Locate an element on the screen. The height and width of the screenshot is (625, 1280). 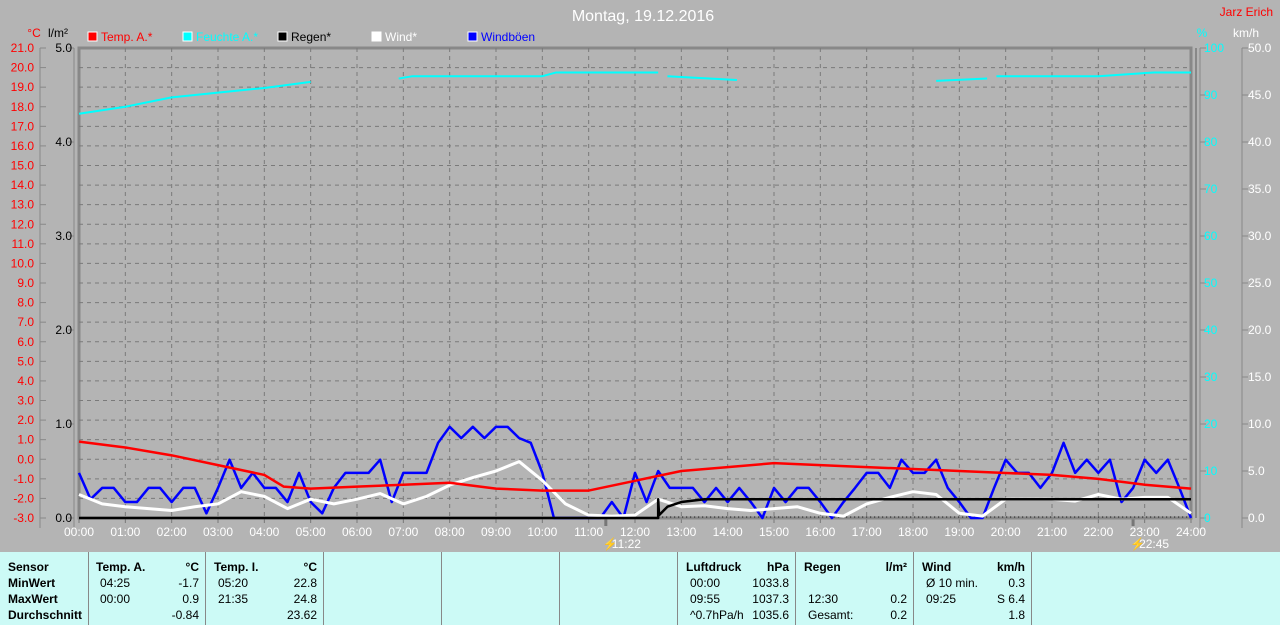
x-tick-label: 03:00 is located at coordinates (218, 532).